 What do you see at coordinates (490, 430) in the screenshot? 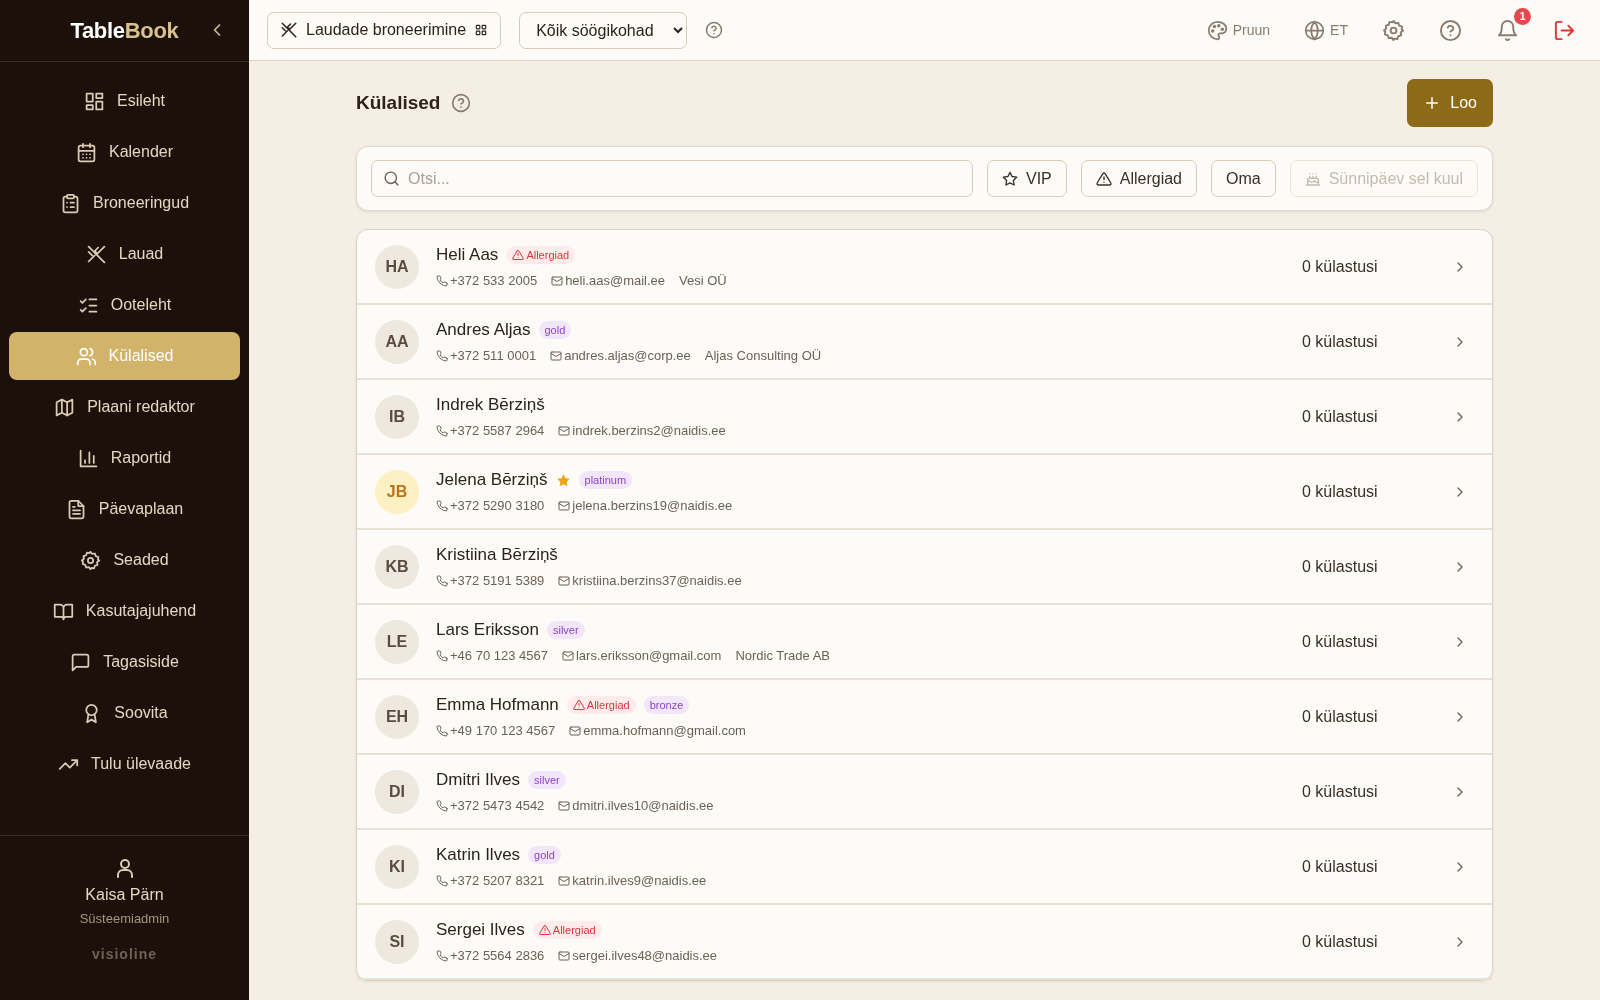
I see `phone-number: +372 5587 2964` at bounding box center [490, 430].